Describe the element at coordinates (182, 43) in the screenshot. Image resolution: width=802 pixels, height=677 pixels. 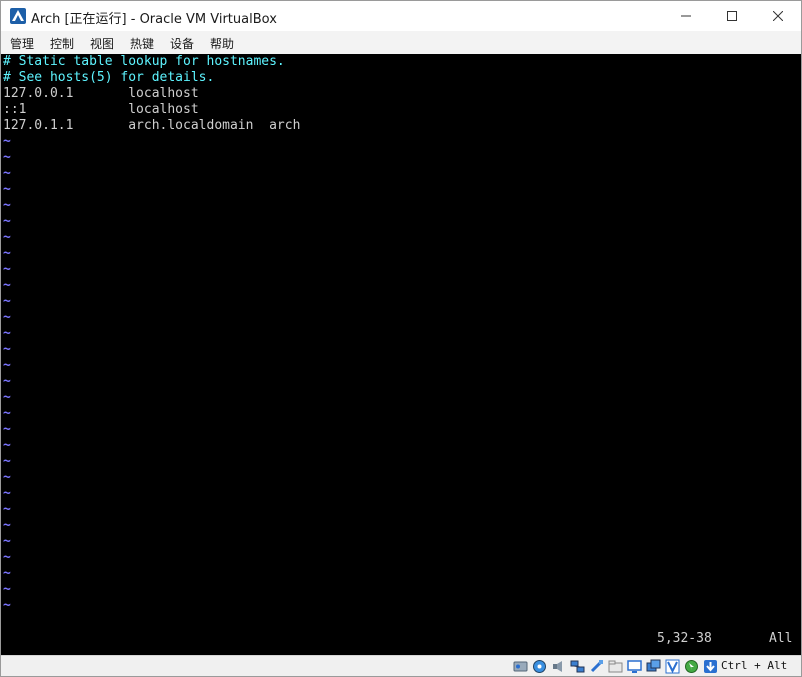
I see `menu-devices: 设备` at that location.